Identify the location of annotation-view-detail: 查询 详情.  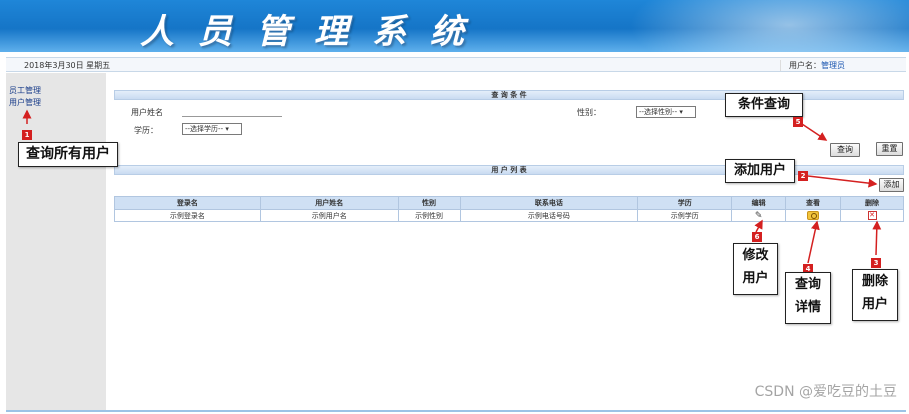
(808, 298).